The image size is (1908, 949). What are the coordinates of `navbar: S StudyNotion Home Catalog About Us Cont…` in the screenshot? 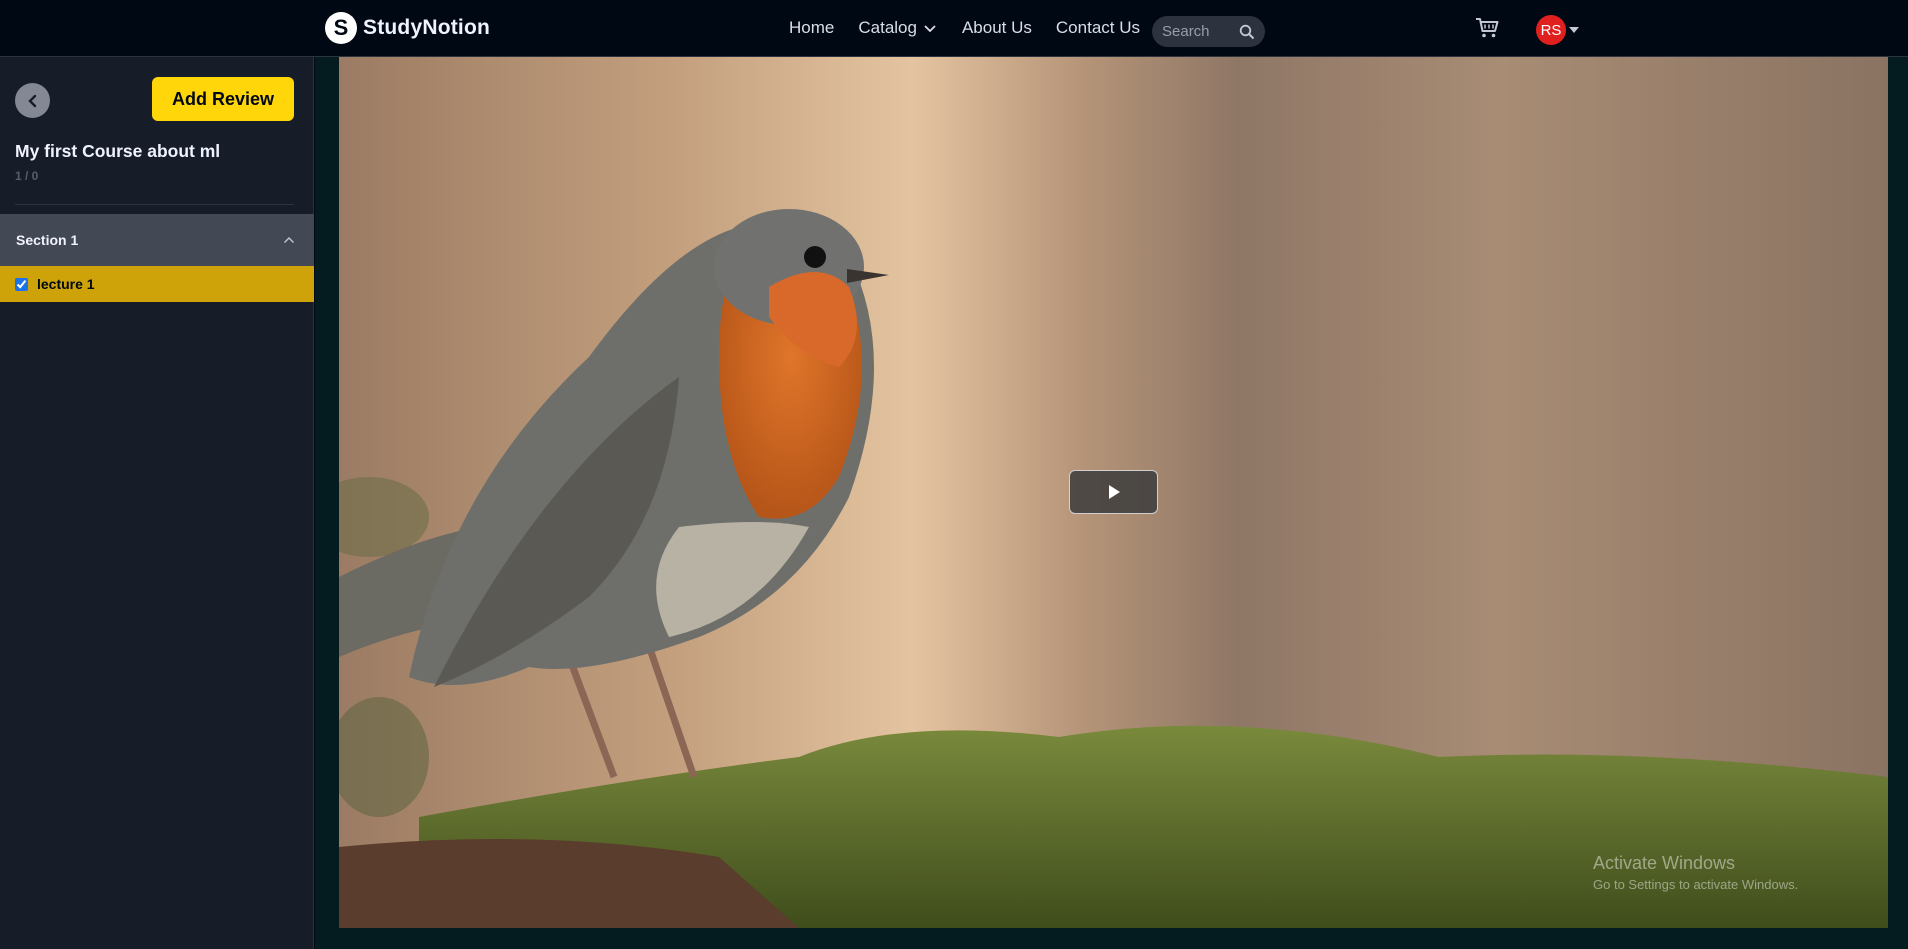 It's located at (954, 28).